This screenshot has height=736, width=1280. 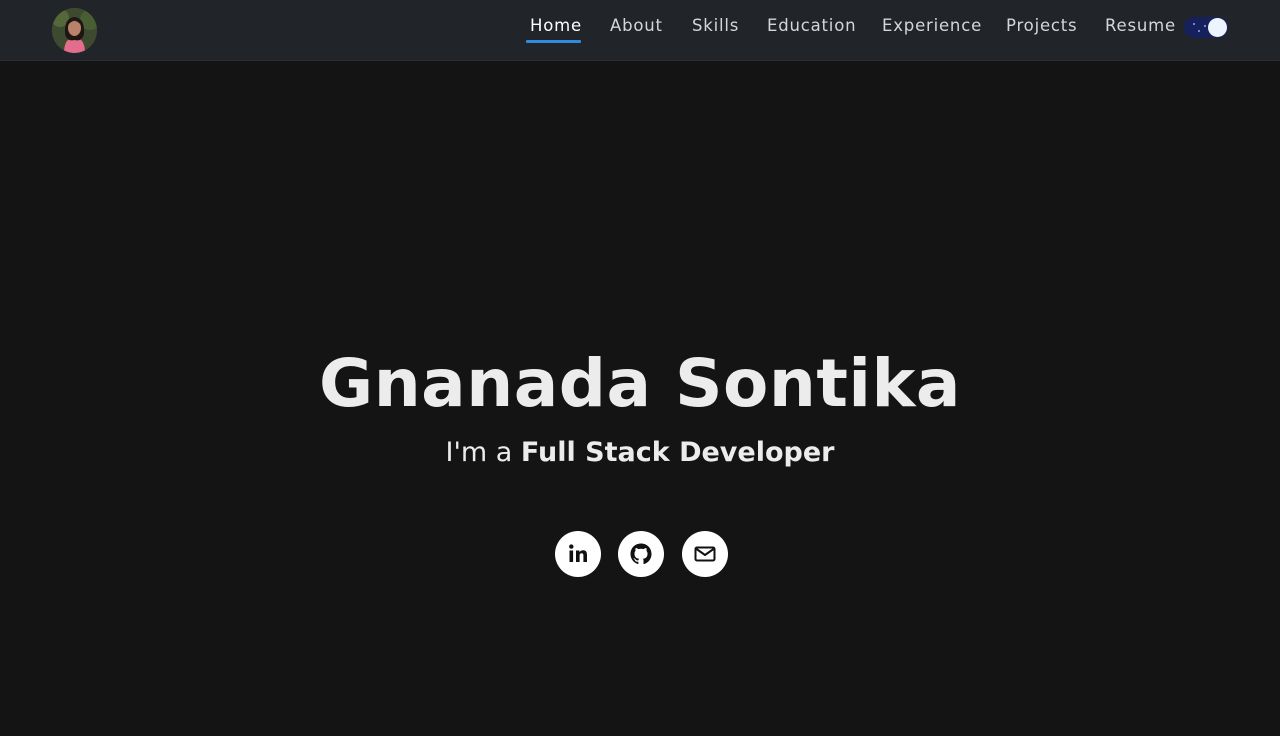 I want to click on role-prefix: I'm a, so click(x=483, y=452).